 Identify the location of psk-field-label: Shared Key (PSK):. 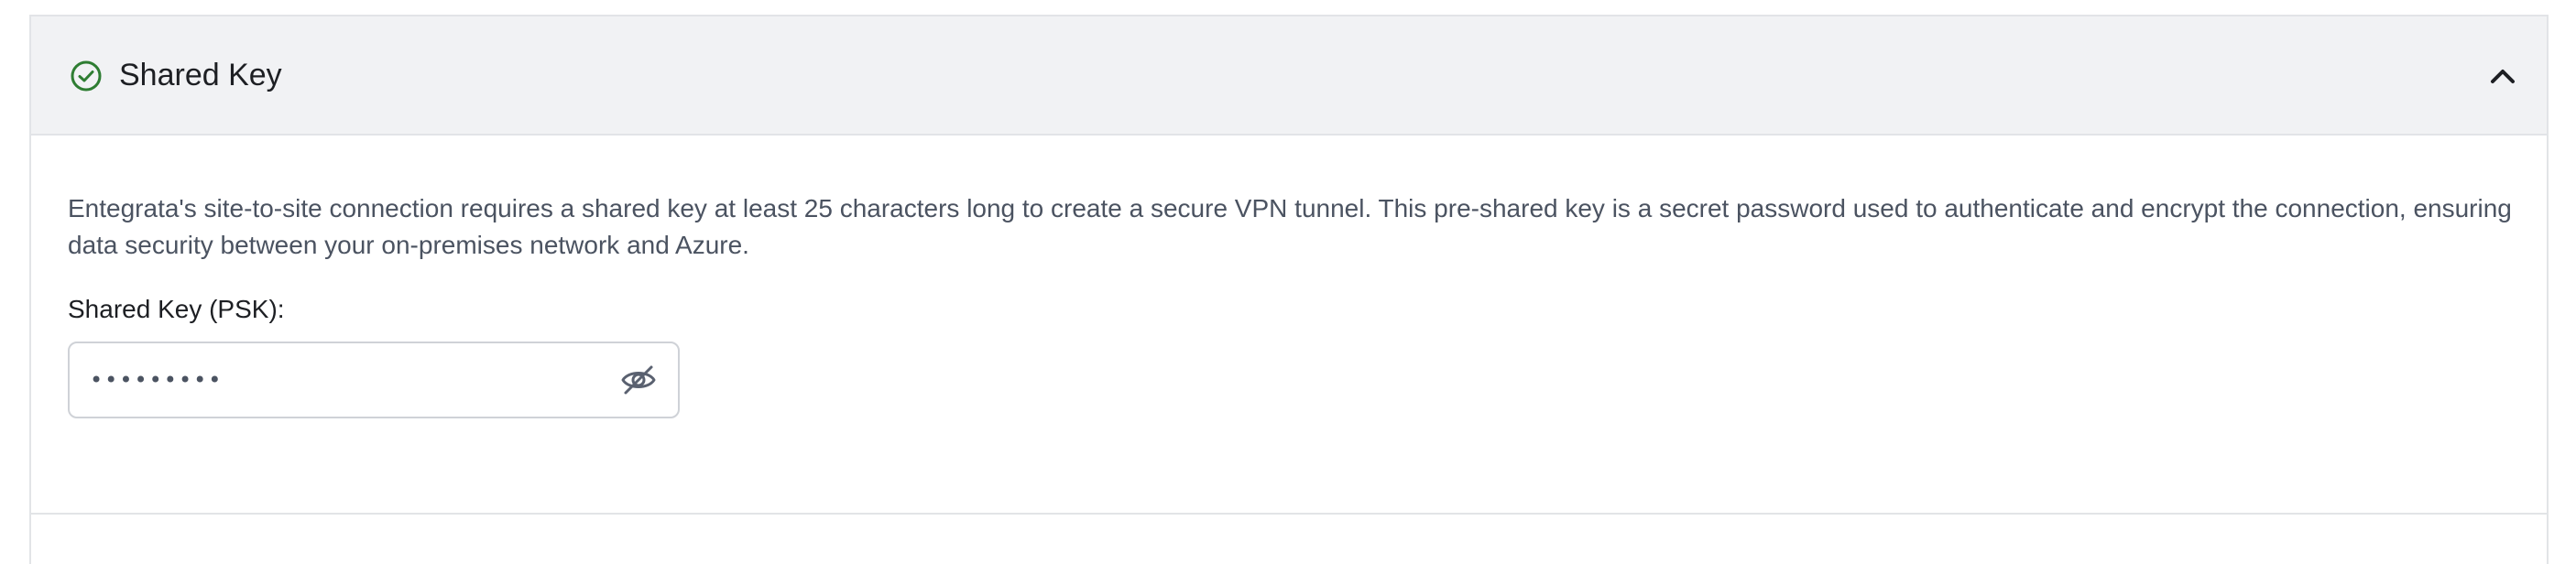
(177, 309).